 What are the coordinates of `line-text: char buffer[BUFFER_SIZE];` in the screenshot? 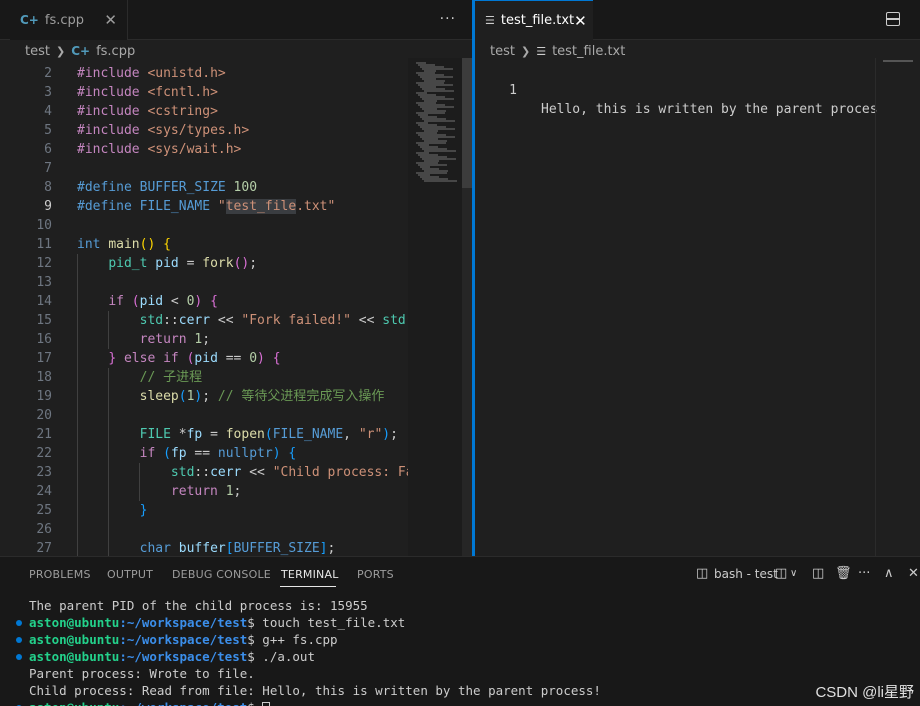 It's located at (237, 548).